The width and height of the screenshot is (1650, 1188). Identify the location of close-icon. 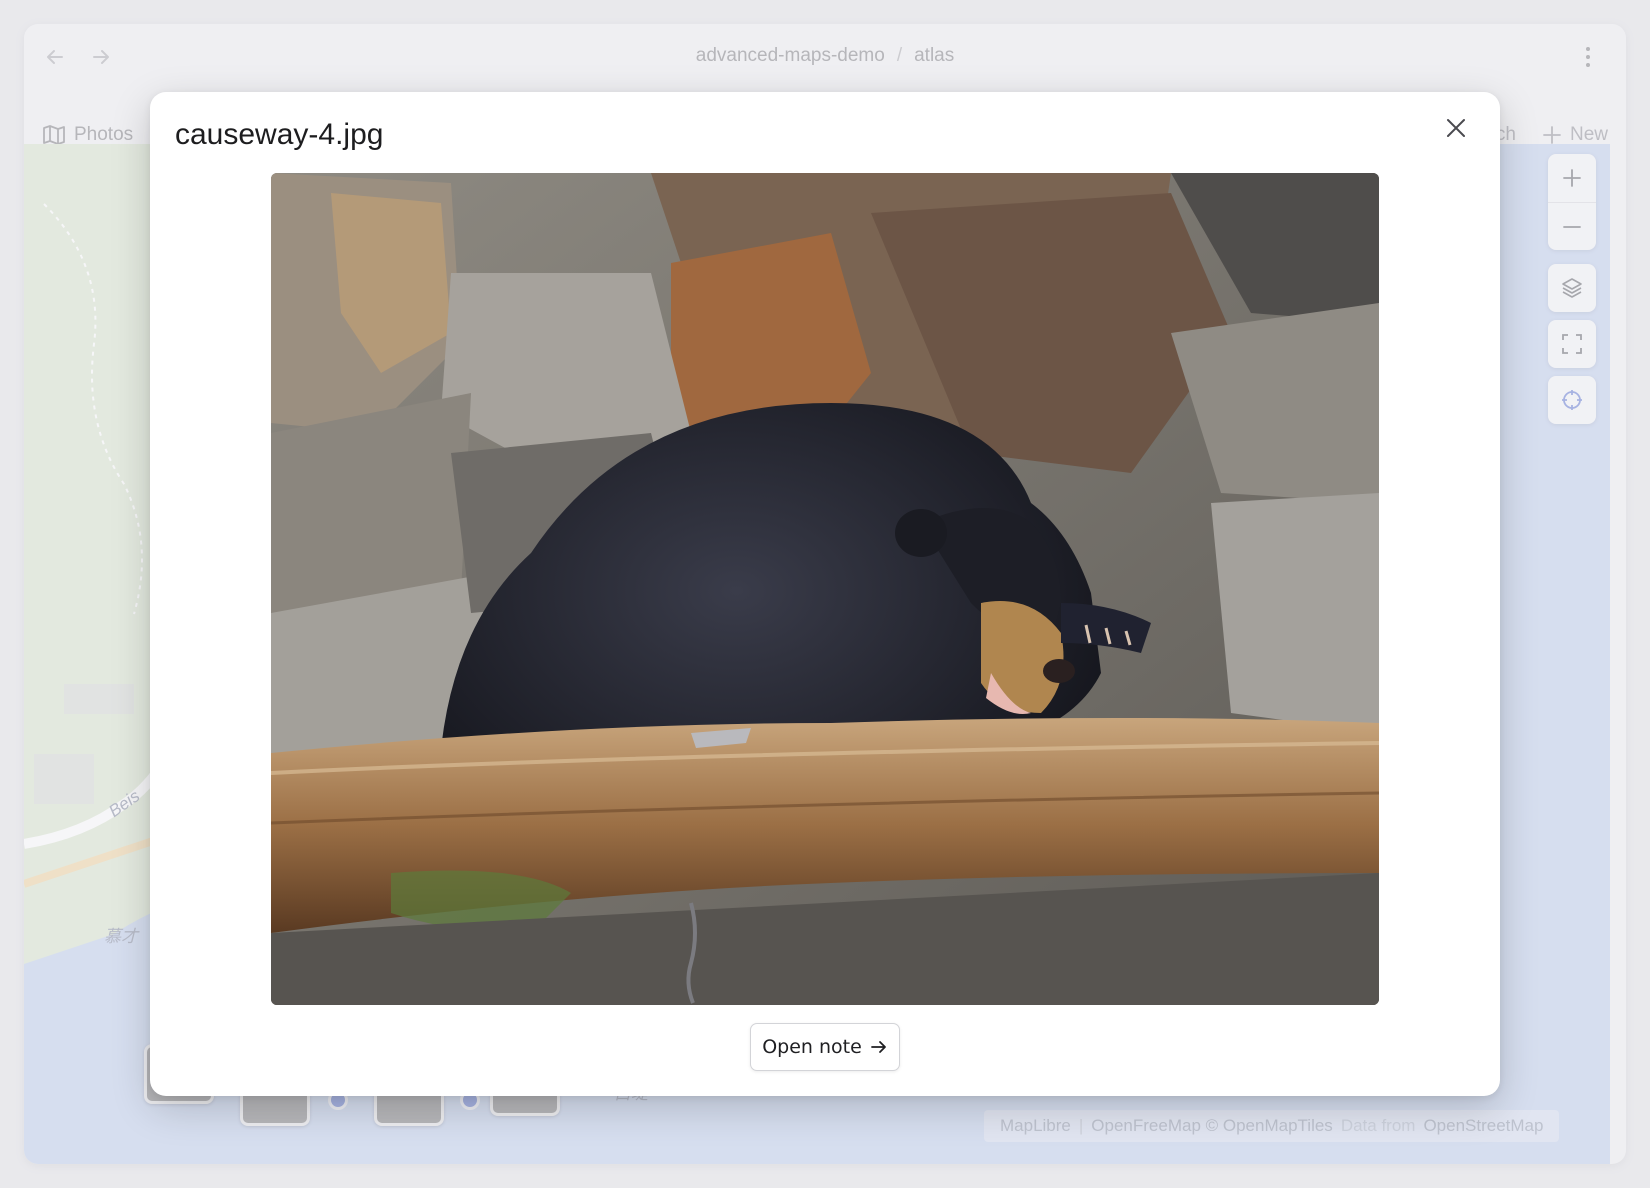
(1456, 128).